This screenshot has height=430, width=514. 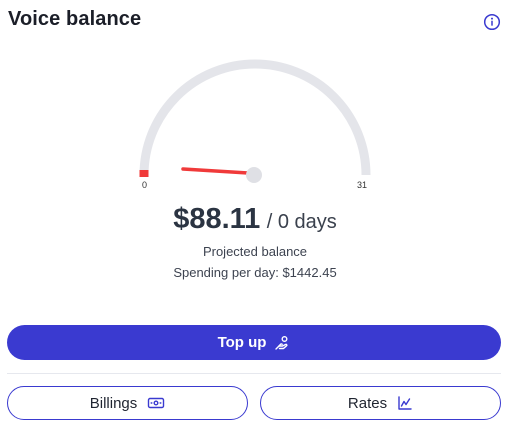 I want to click on gauge-value-segment, so click(x=144, y=173).